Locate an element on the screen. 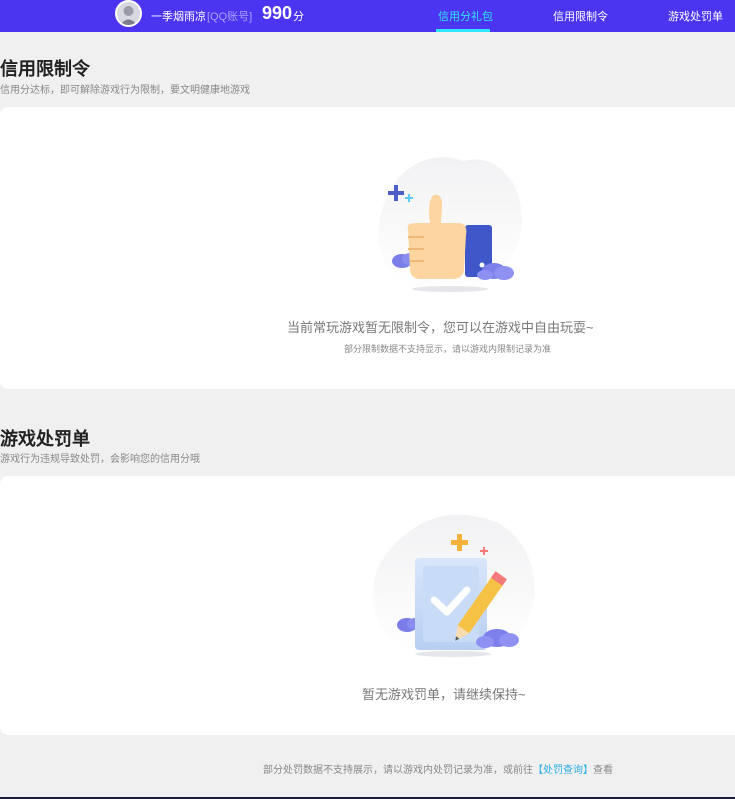 The width and height of the screenshot is (735, 799). top-bar: 一季烟雨凉 [QQ账号] 990 分 信用分礼包 信用限制令 游戏处罚单 is located at coordinates (367, 16).